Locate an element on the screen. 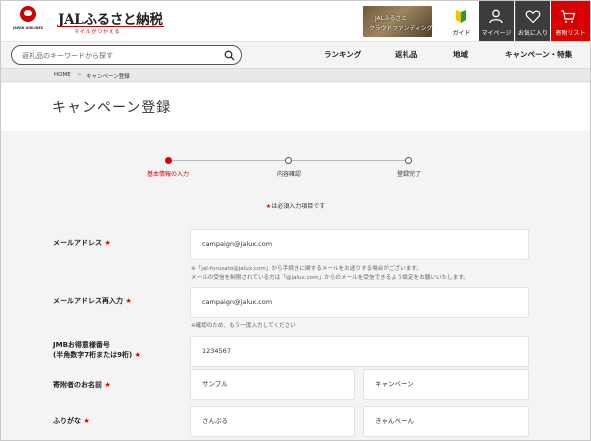  last-name-field: サンプル is located at coordinates (272, 384).